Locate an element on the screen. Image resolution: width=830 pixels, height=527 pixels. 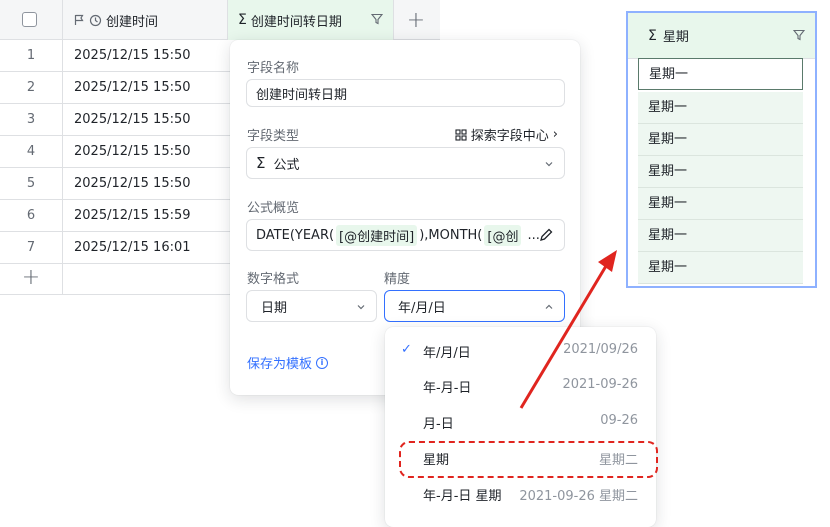
field-type-select: Σ 公式 is located at coordinates (405, 163).